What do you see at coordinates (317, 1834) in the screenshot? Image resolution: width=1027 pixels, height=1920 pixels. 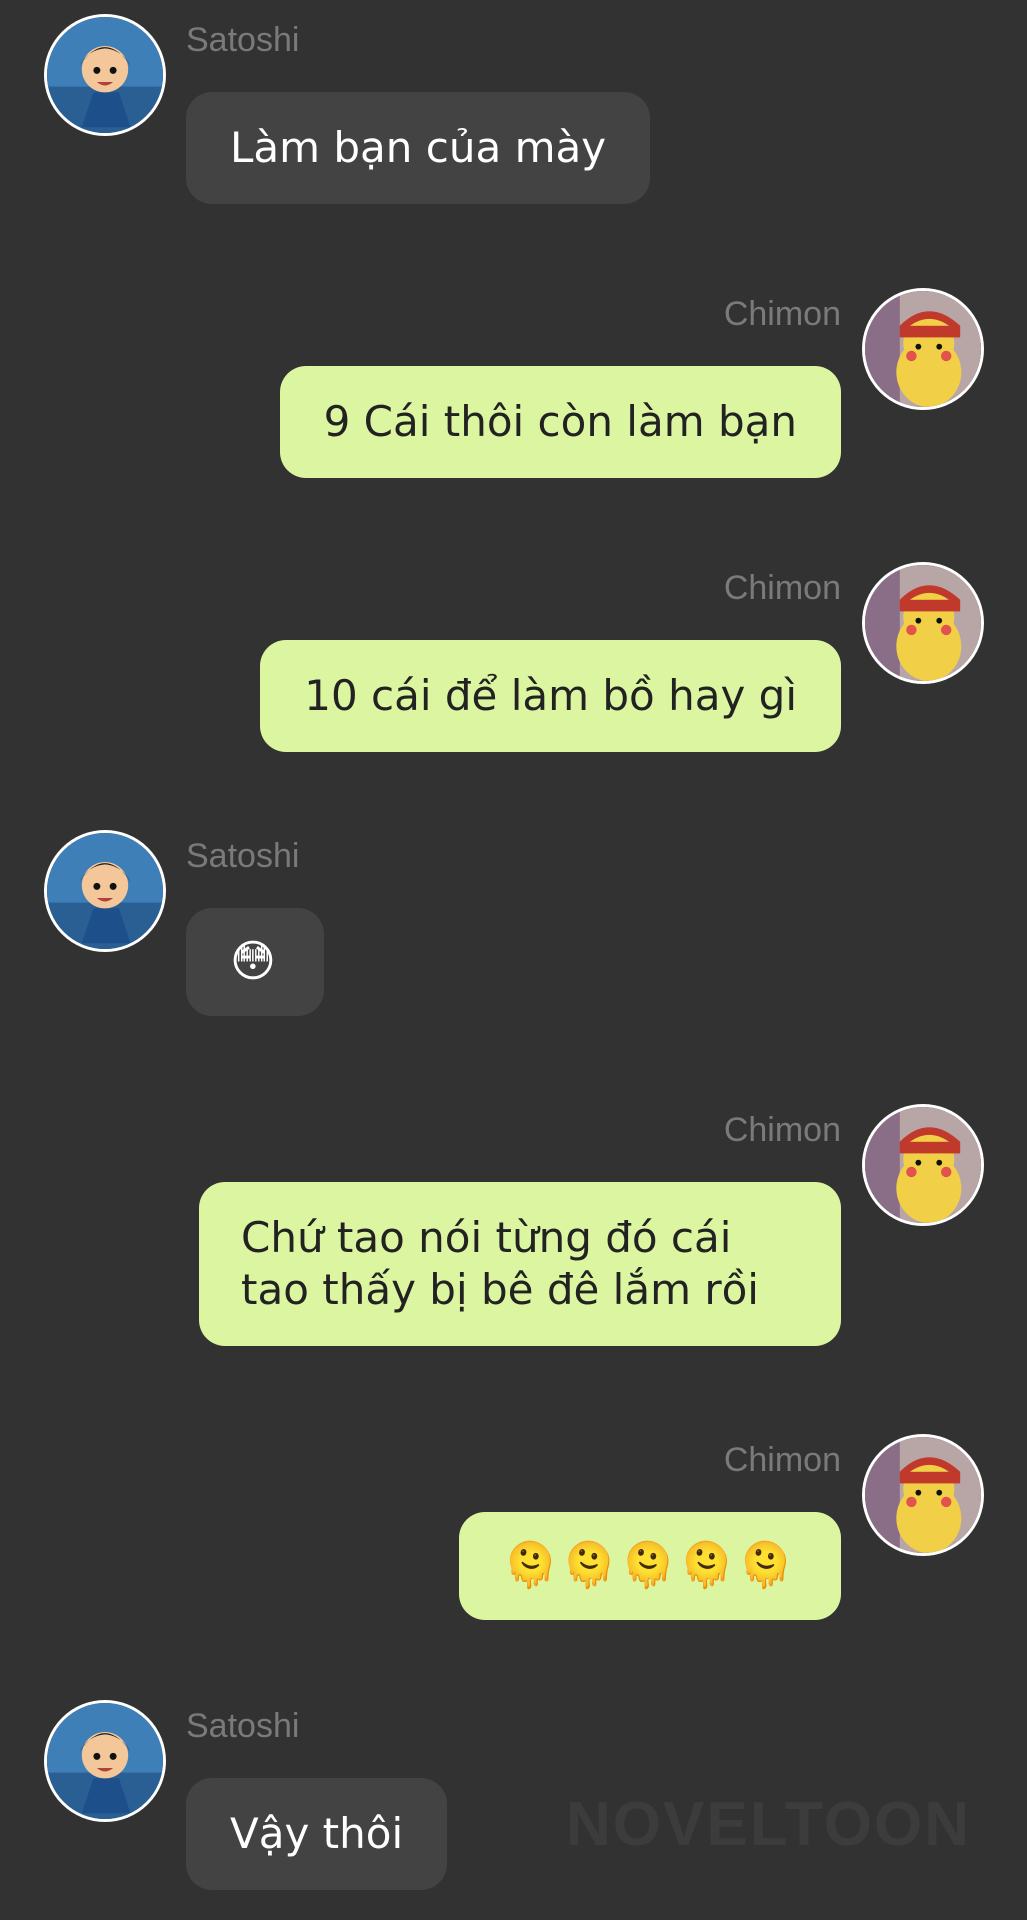 I see `message-bubble: Vậy thôi` at bounding box center [317, 1834].